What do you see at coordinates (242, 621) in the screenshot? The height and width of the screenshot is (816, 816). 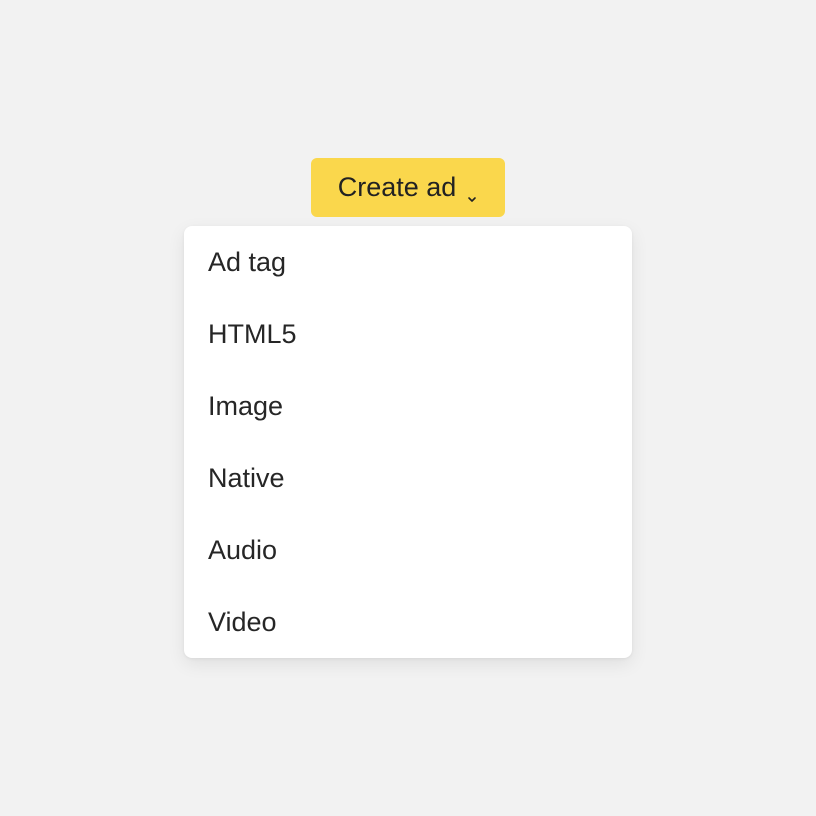 I see `menu-item-label: Video` at bounding box center [242, 621].